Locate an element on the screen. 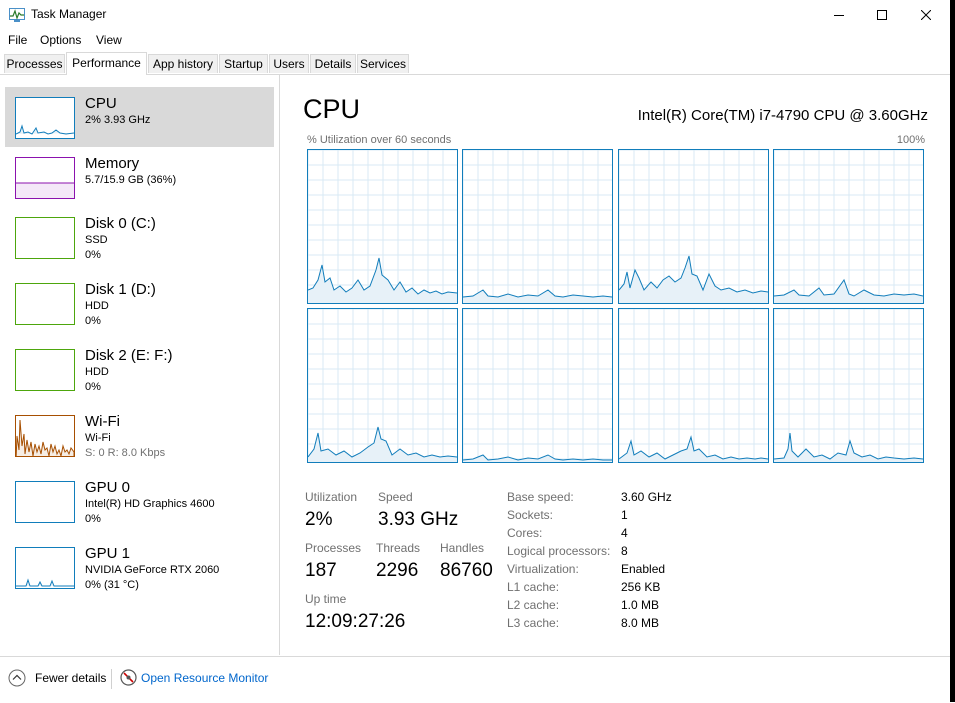  tab-processes: Processes is located at coordinates (34, 63).